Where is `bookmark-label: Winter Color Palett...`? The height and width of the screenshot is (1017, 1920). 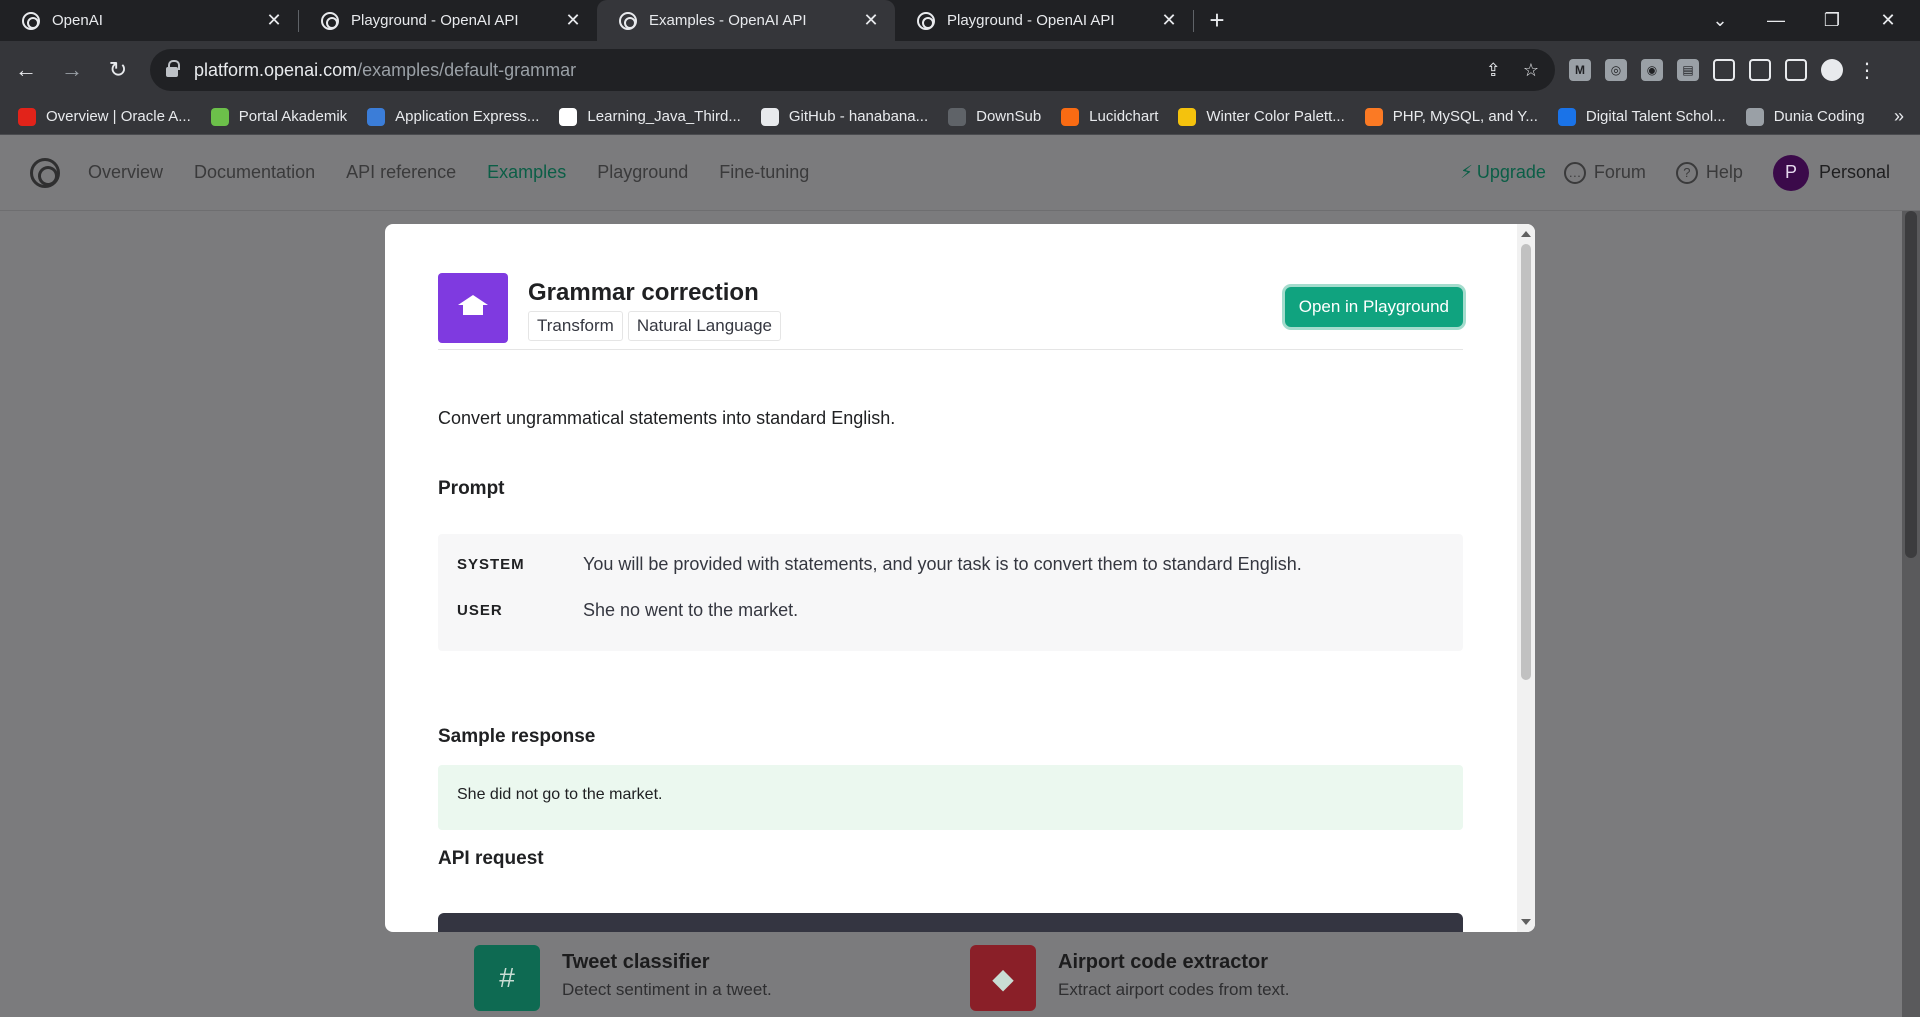 bookmark-label: Winter Color Palett... is located at coordinates (1275, 116).